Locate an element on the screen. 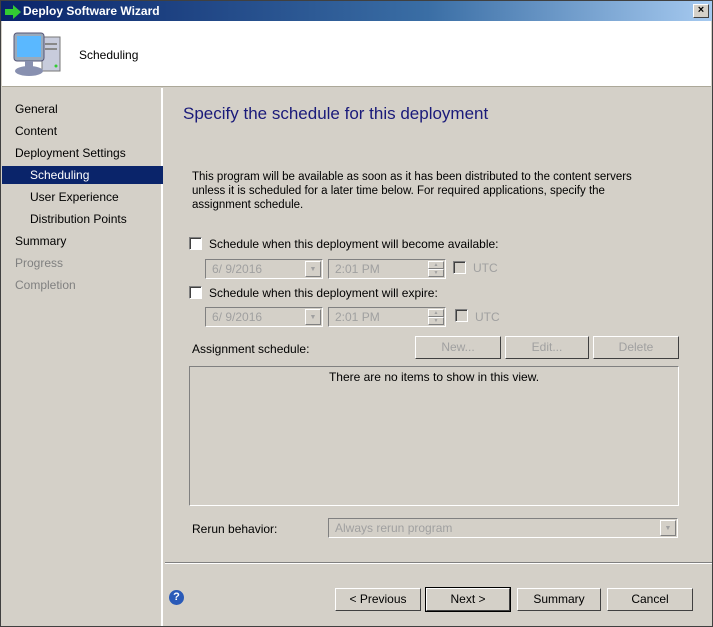 This screenshot has height=627, width=713. footer-divider is located at coordinates (438, 562).